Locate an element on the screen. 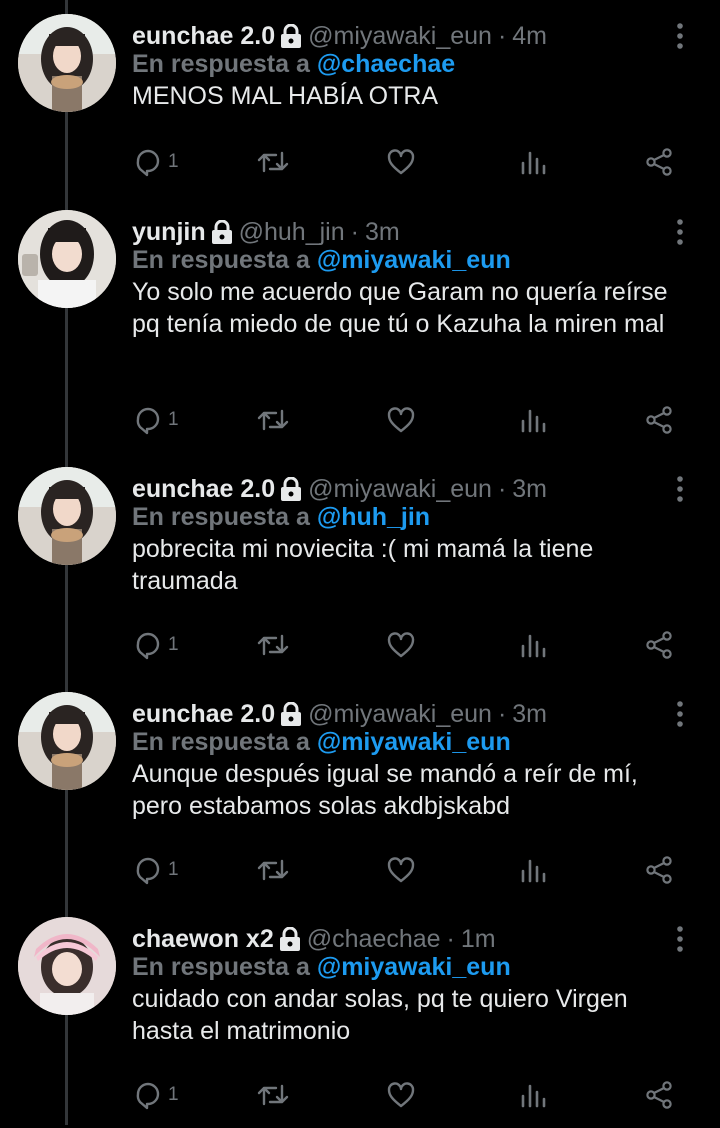 The height and width of the screenshot is (1128, 720). timestamp: 1m is located at coordinates (478, 939).